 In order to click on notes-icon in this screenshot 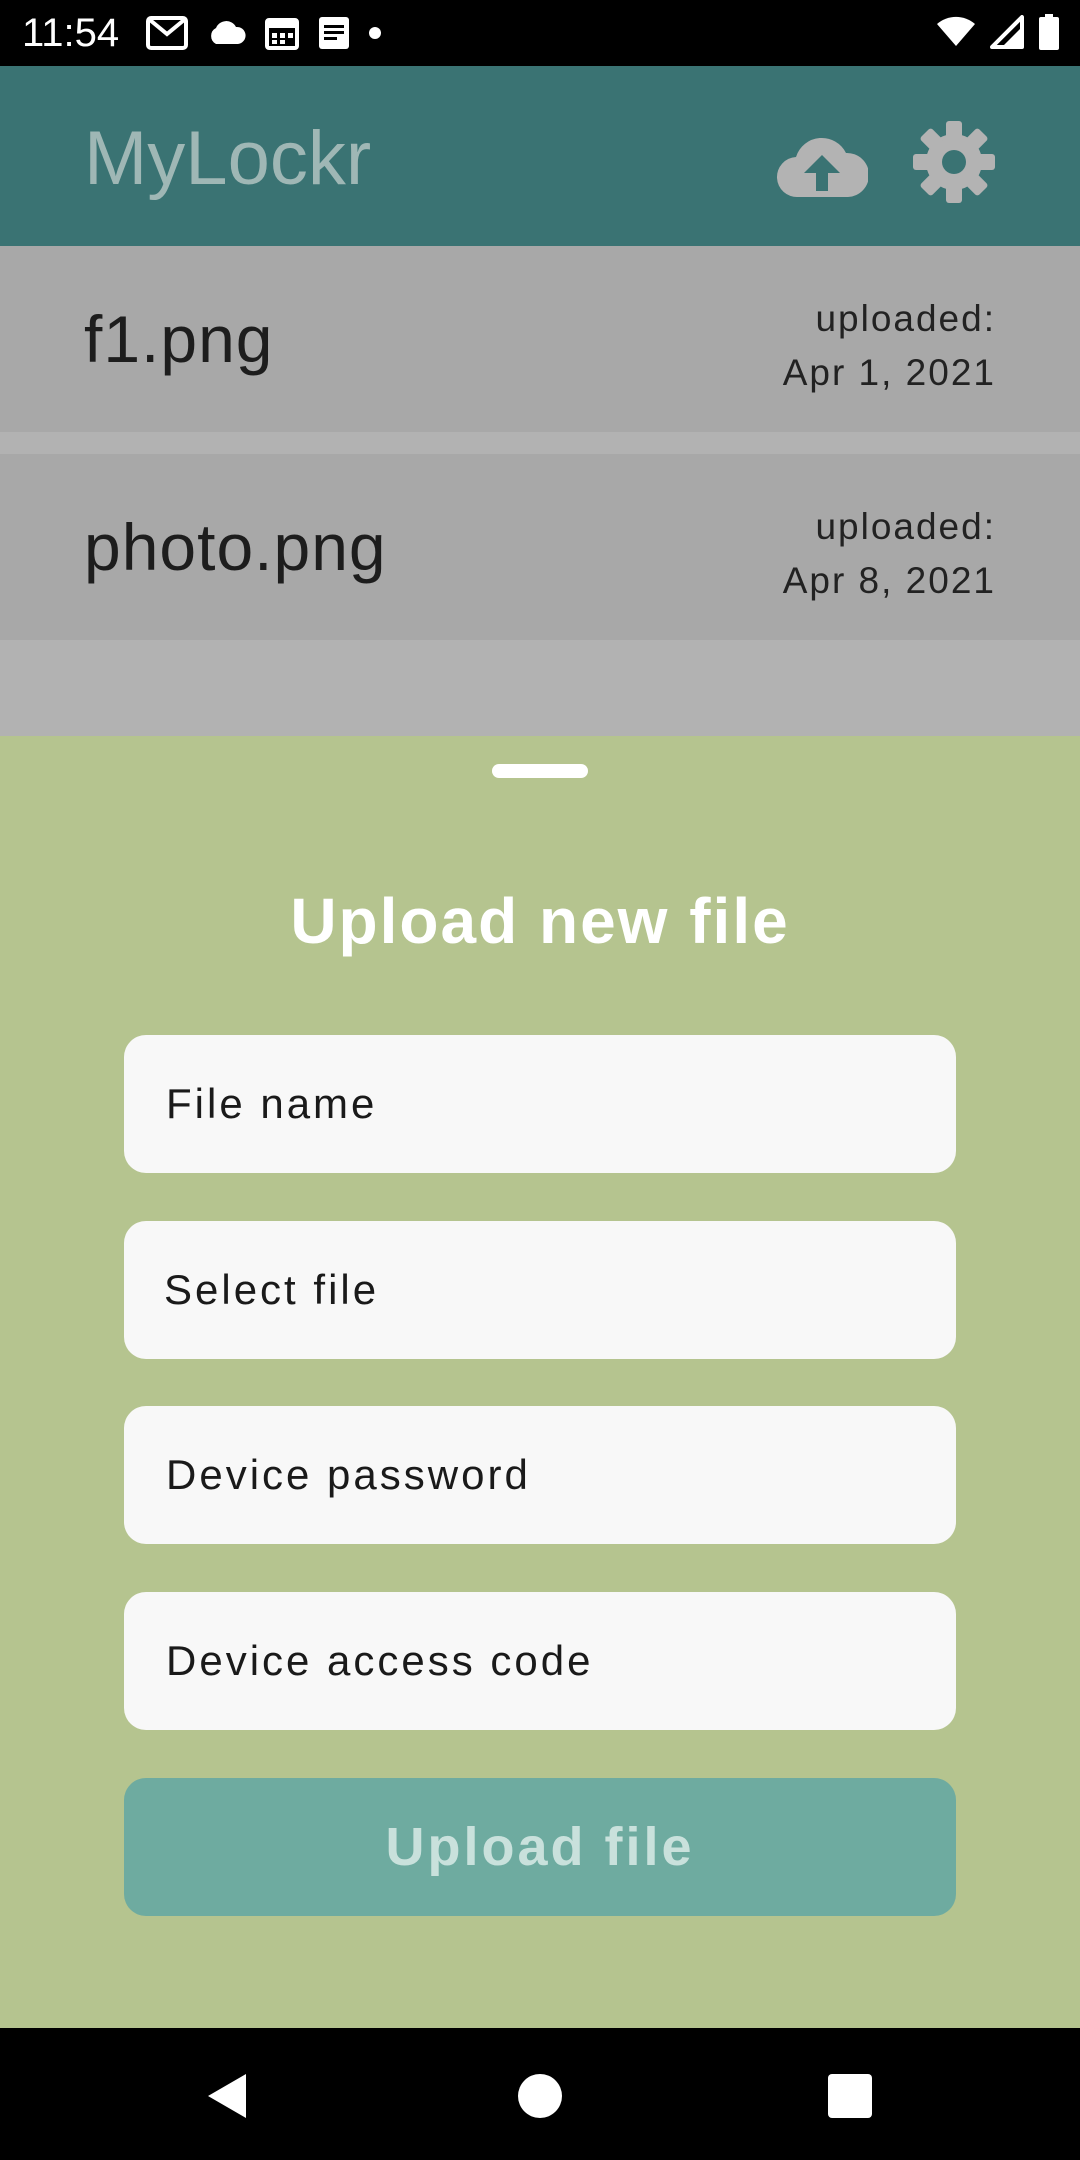, I will do `click(334, 33)`.